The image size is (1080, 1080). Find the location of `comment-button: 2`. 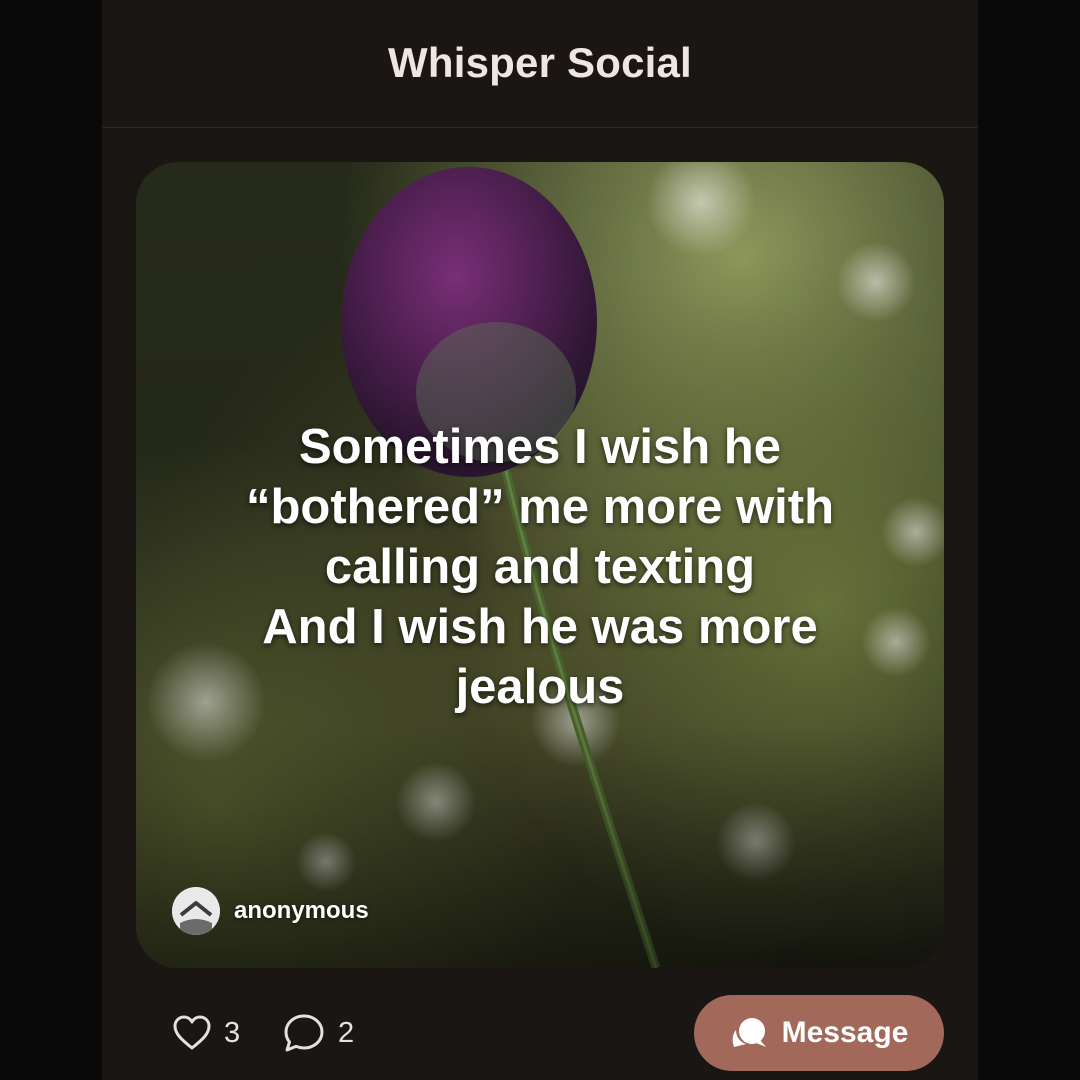

comment-button: 2 is located at coordinates (318, 1033).